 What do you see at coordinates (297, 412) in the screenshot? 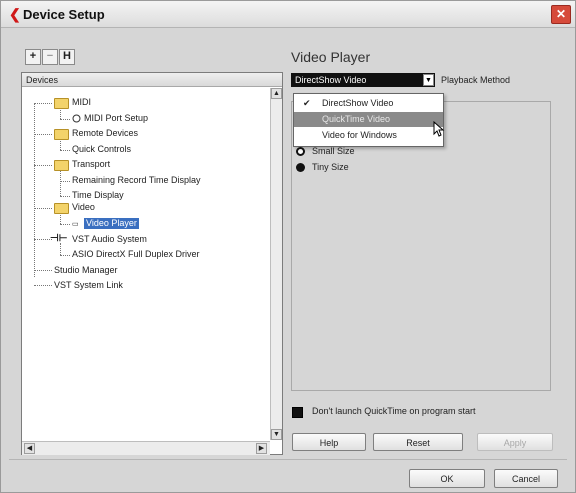
I see `dont-launch-quicktime-checkbox` at bounding box center [297, 412].